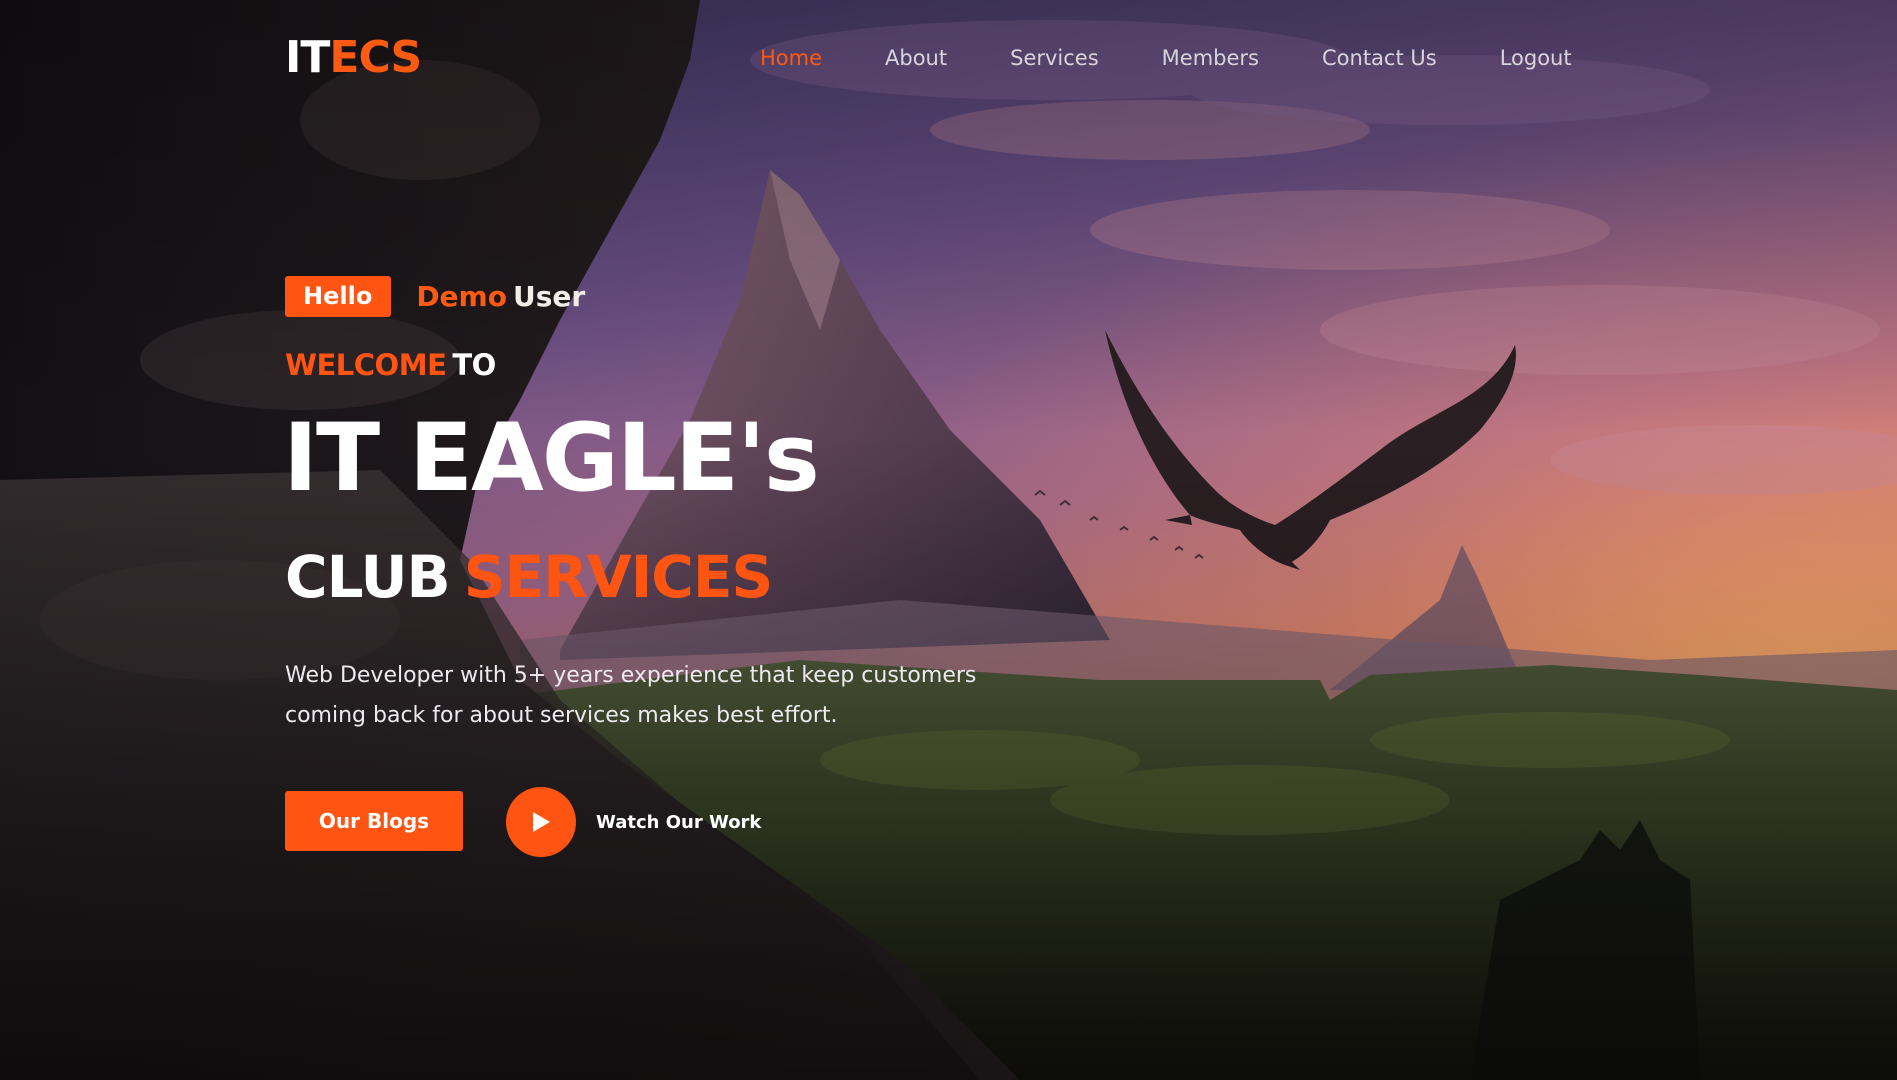 The width and height of the screenshot is (1897, 1080). I want to click on nav-item-members: Members, so click(1210, 58).